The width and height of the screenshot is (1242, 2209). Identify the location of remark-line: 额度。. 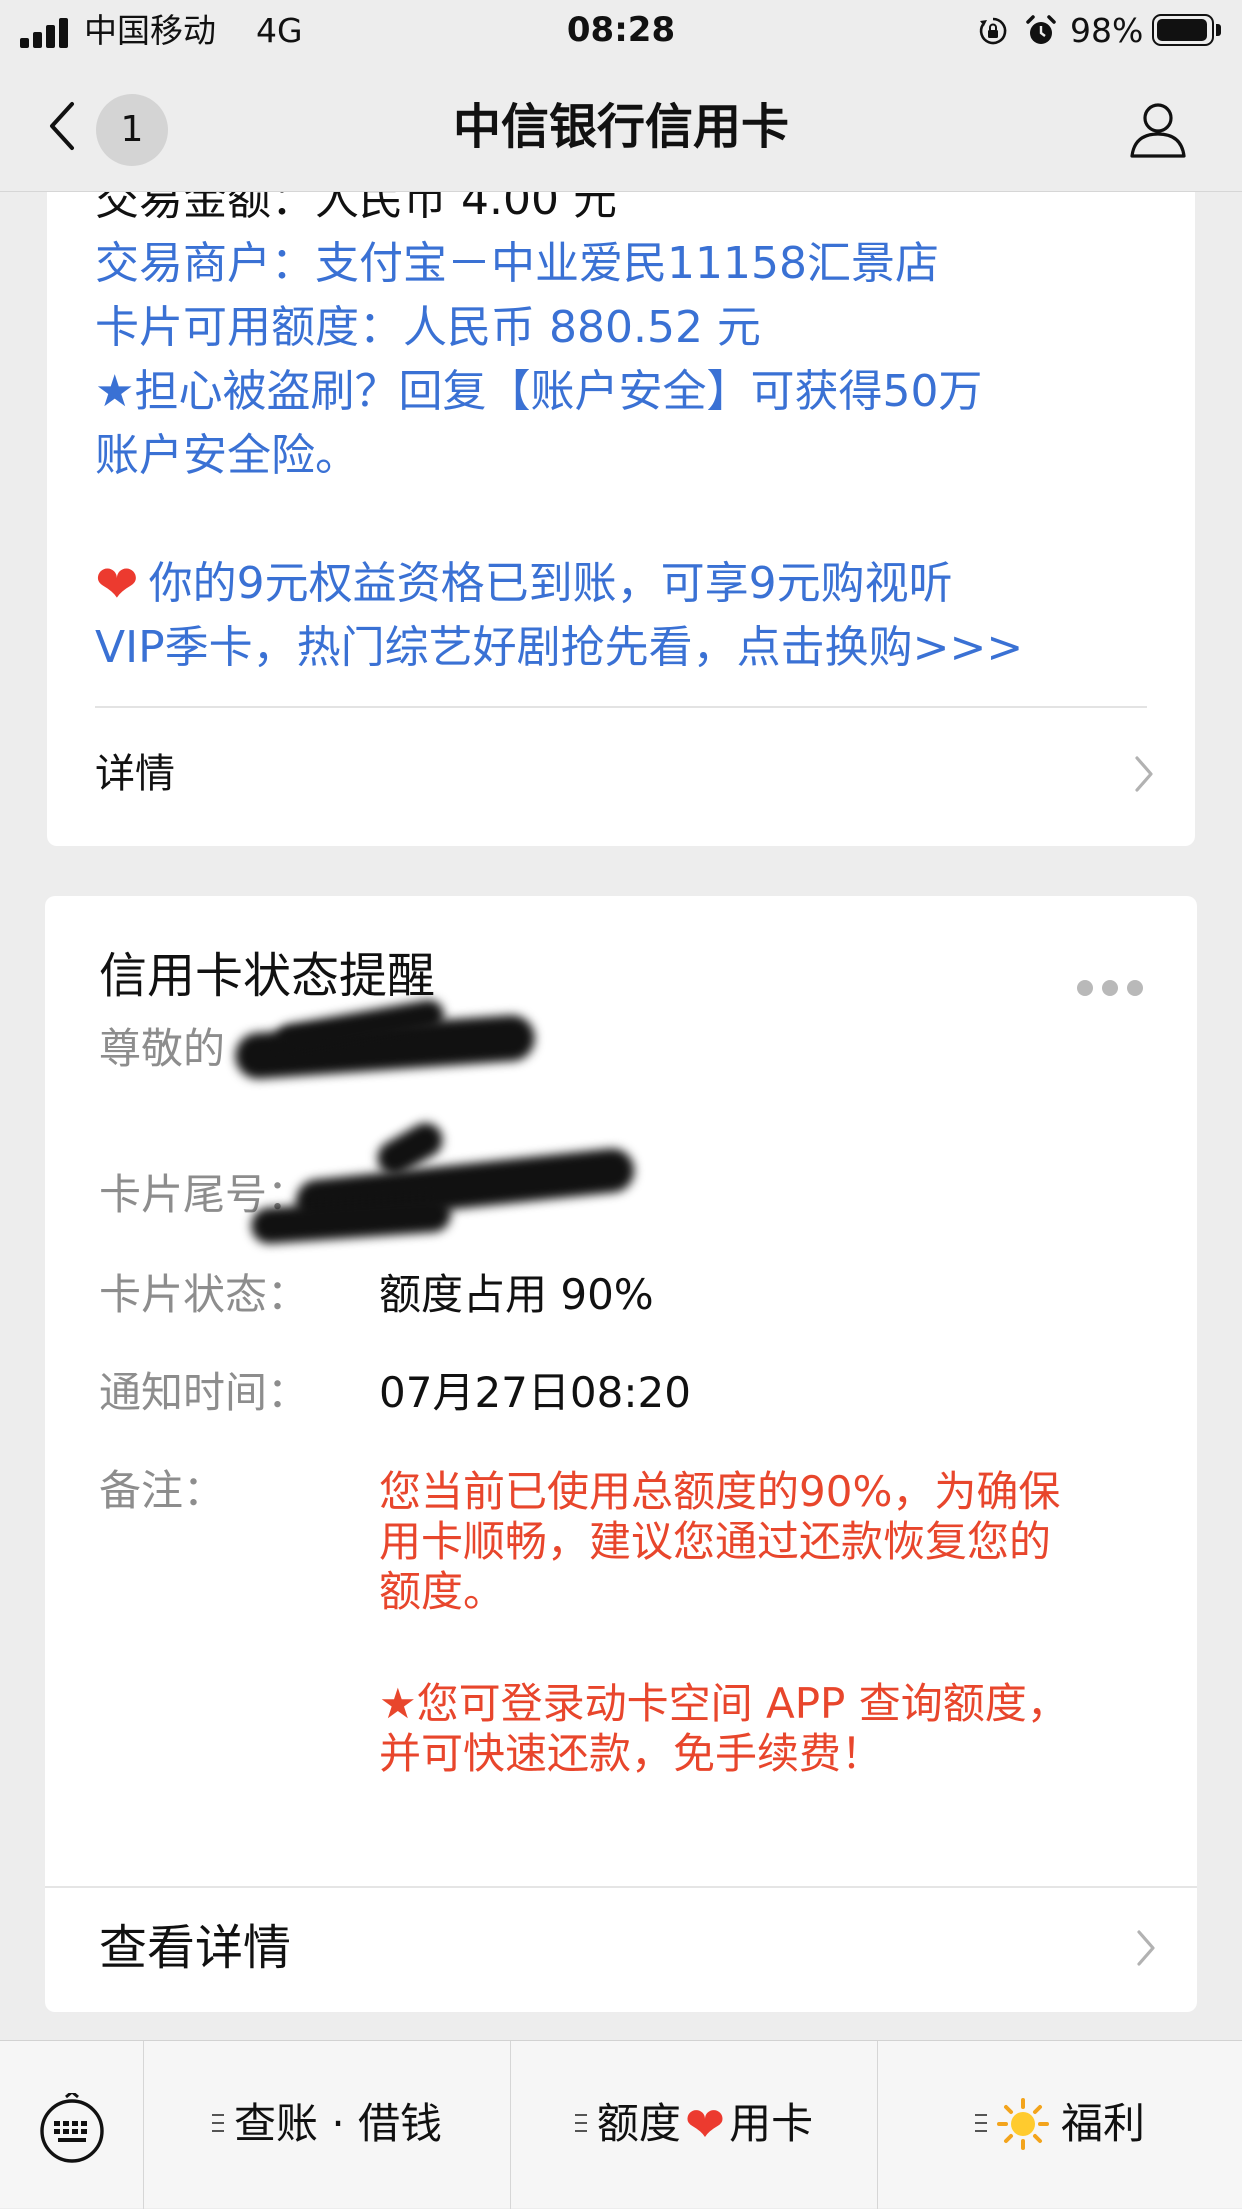
(442, 1591).